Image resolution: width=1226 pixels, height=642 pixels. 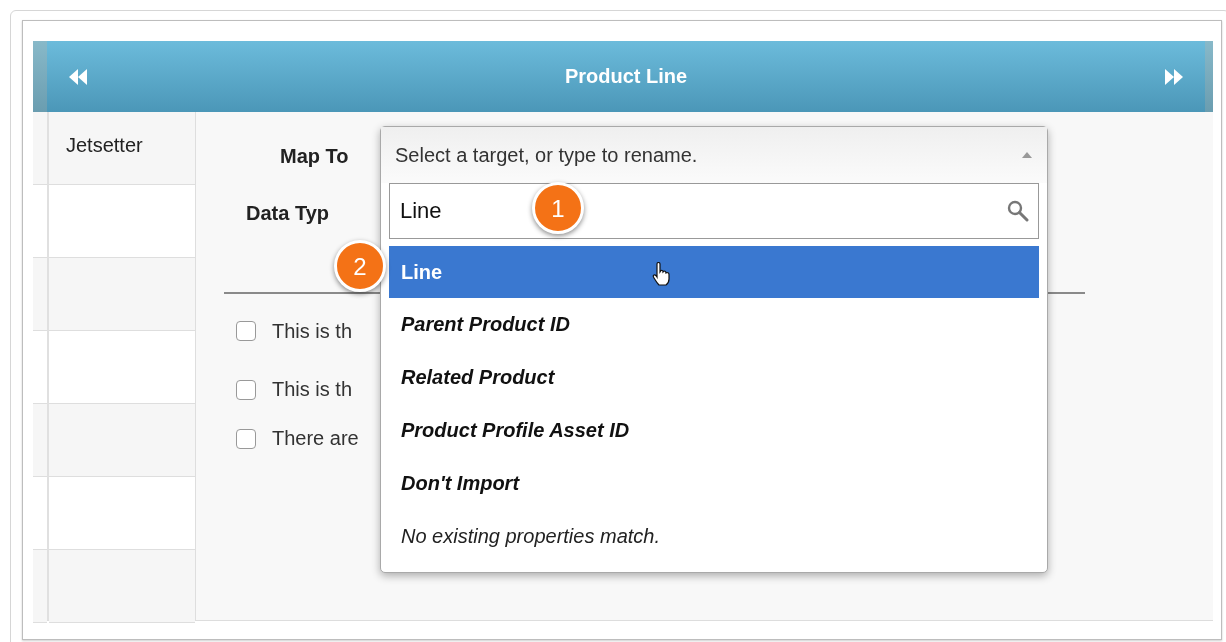 What do you see at coordinates (714, 377) in the screenshot?
I see `dropdown-option: Related Product` at bounding box center [714, 377].